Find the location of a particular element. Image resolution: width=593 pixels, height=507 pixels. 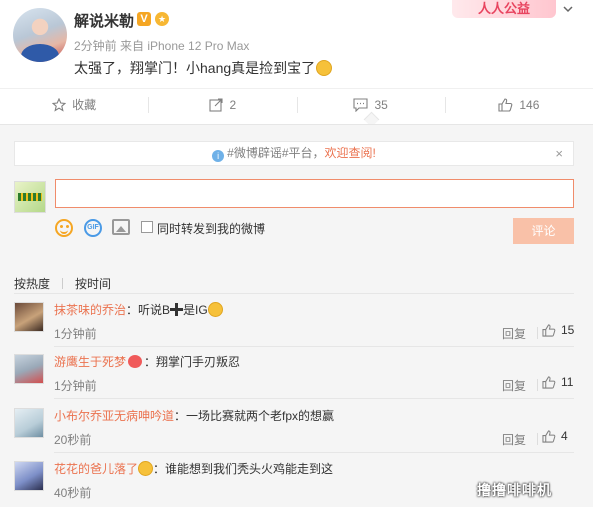

commenter-name: 游鹰生于死梦 is located at coordinates (90, 362).